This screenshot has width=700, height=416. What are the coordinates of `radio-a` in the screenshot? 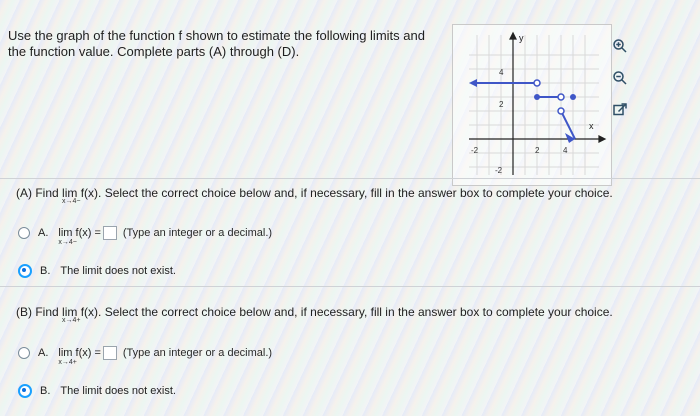 It's located at (24, 233).